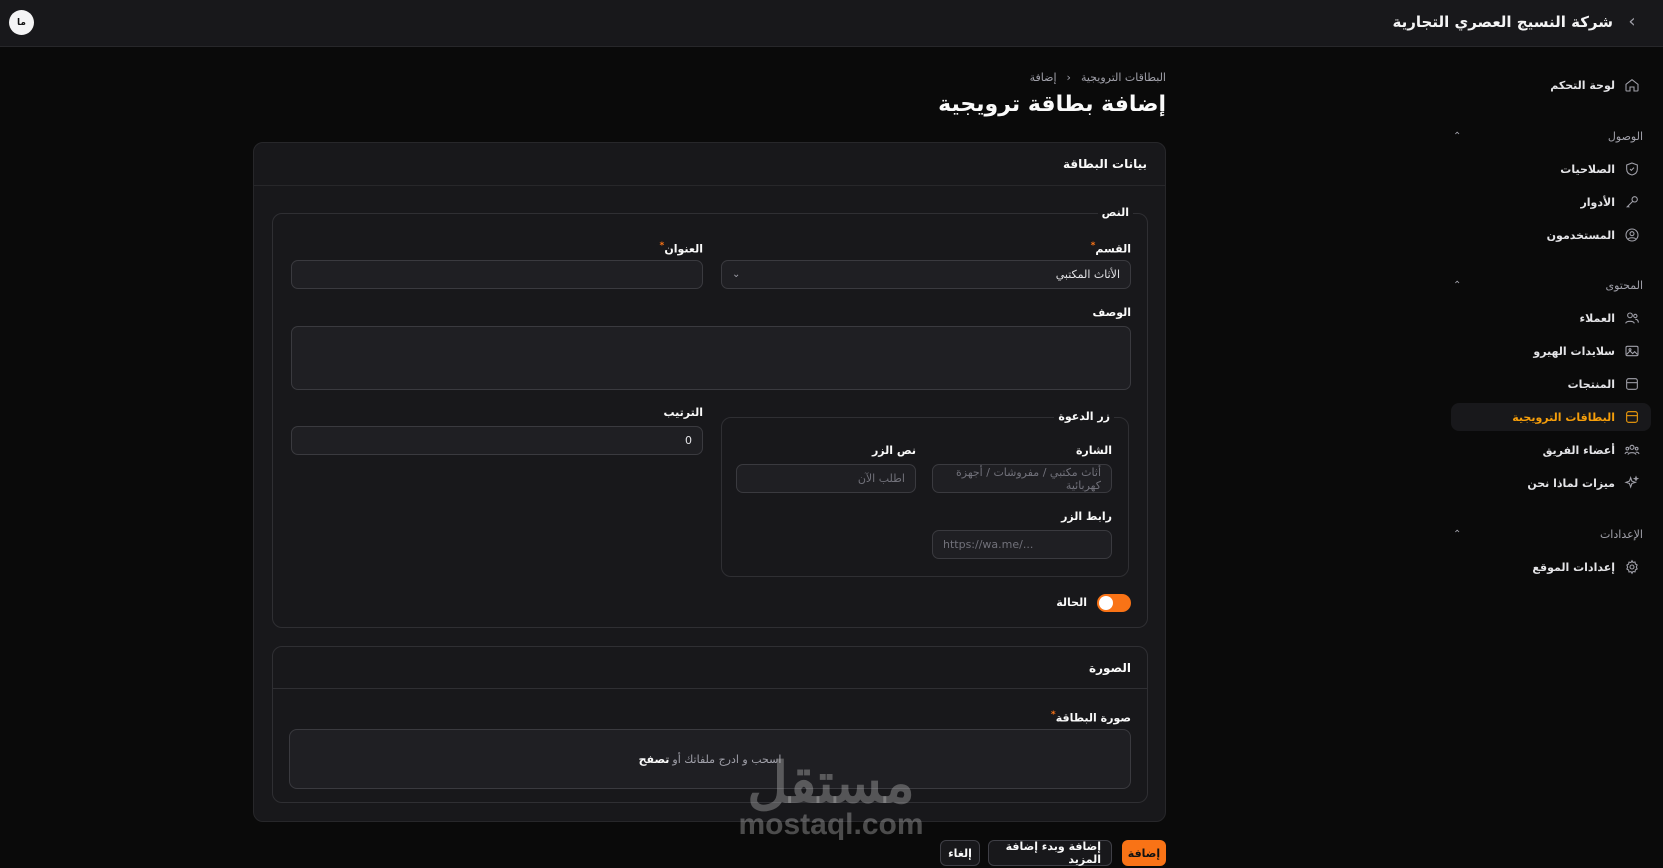 The height and width of the screenshot is (868, 1663). What do you see at coordinates (497, 274) in the screenshot?
I see `title-input` at bounding box center [497, 274].